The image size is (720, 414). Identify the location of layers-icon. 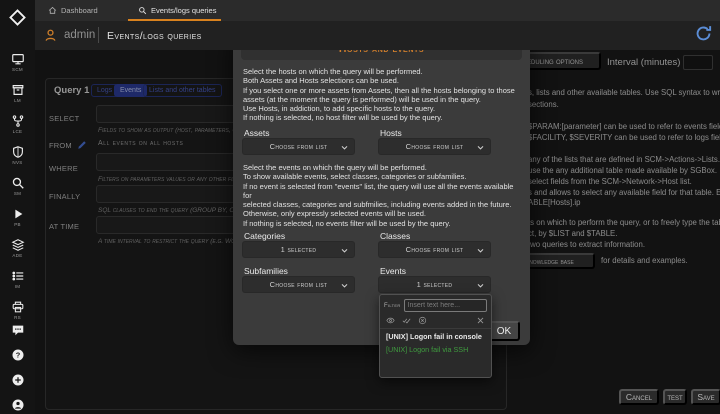
(18, 245).